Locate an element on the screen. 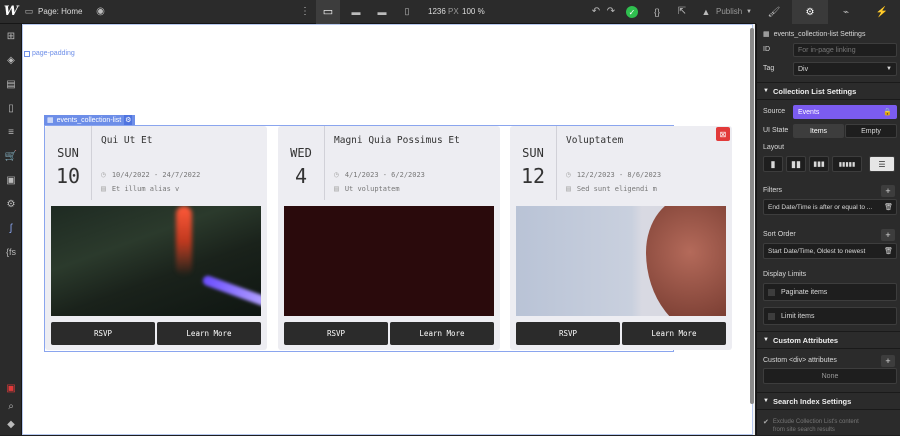  assets-icon: ▣ is located at coordinates (11, 180).